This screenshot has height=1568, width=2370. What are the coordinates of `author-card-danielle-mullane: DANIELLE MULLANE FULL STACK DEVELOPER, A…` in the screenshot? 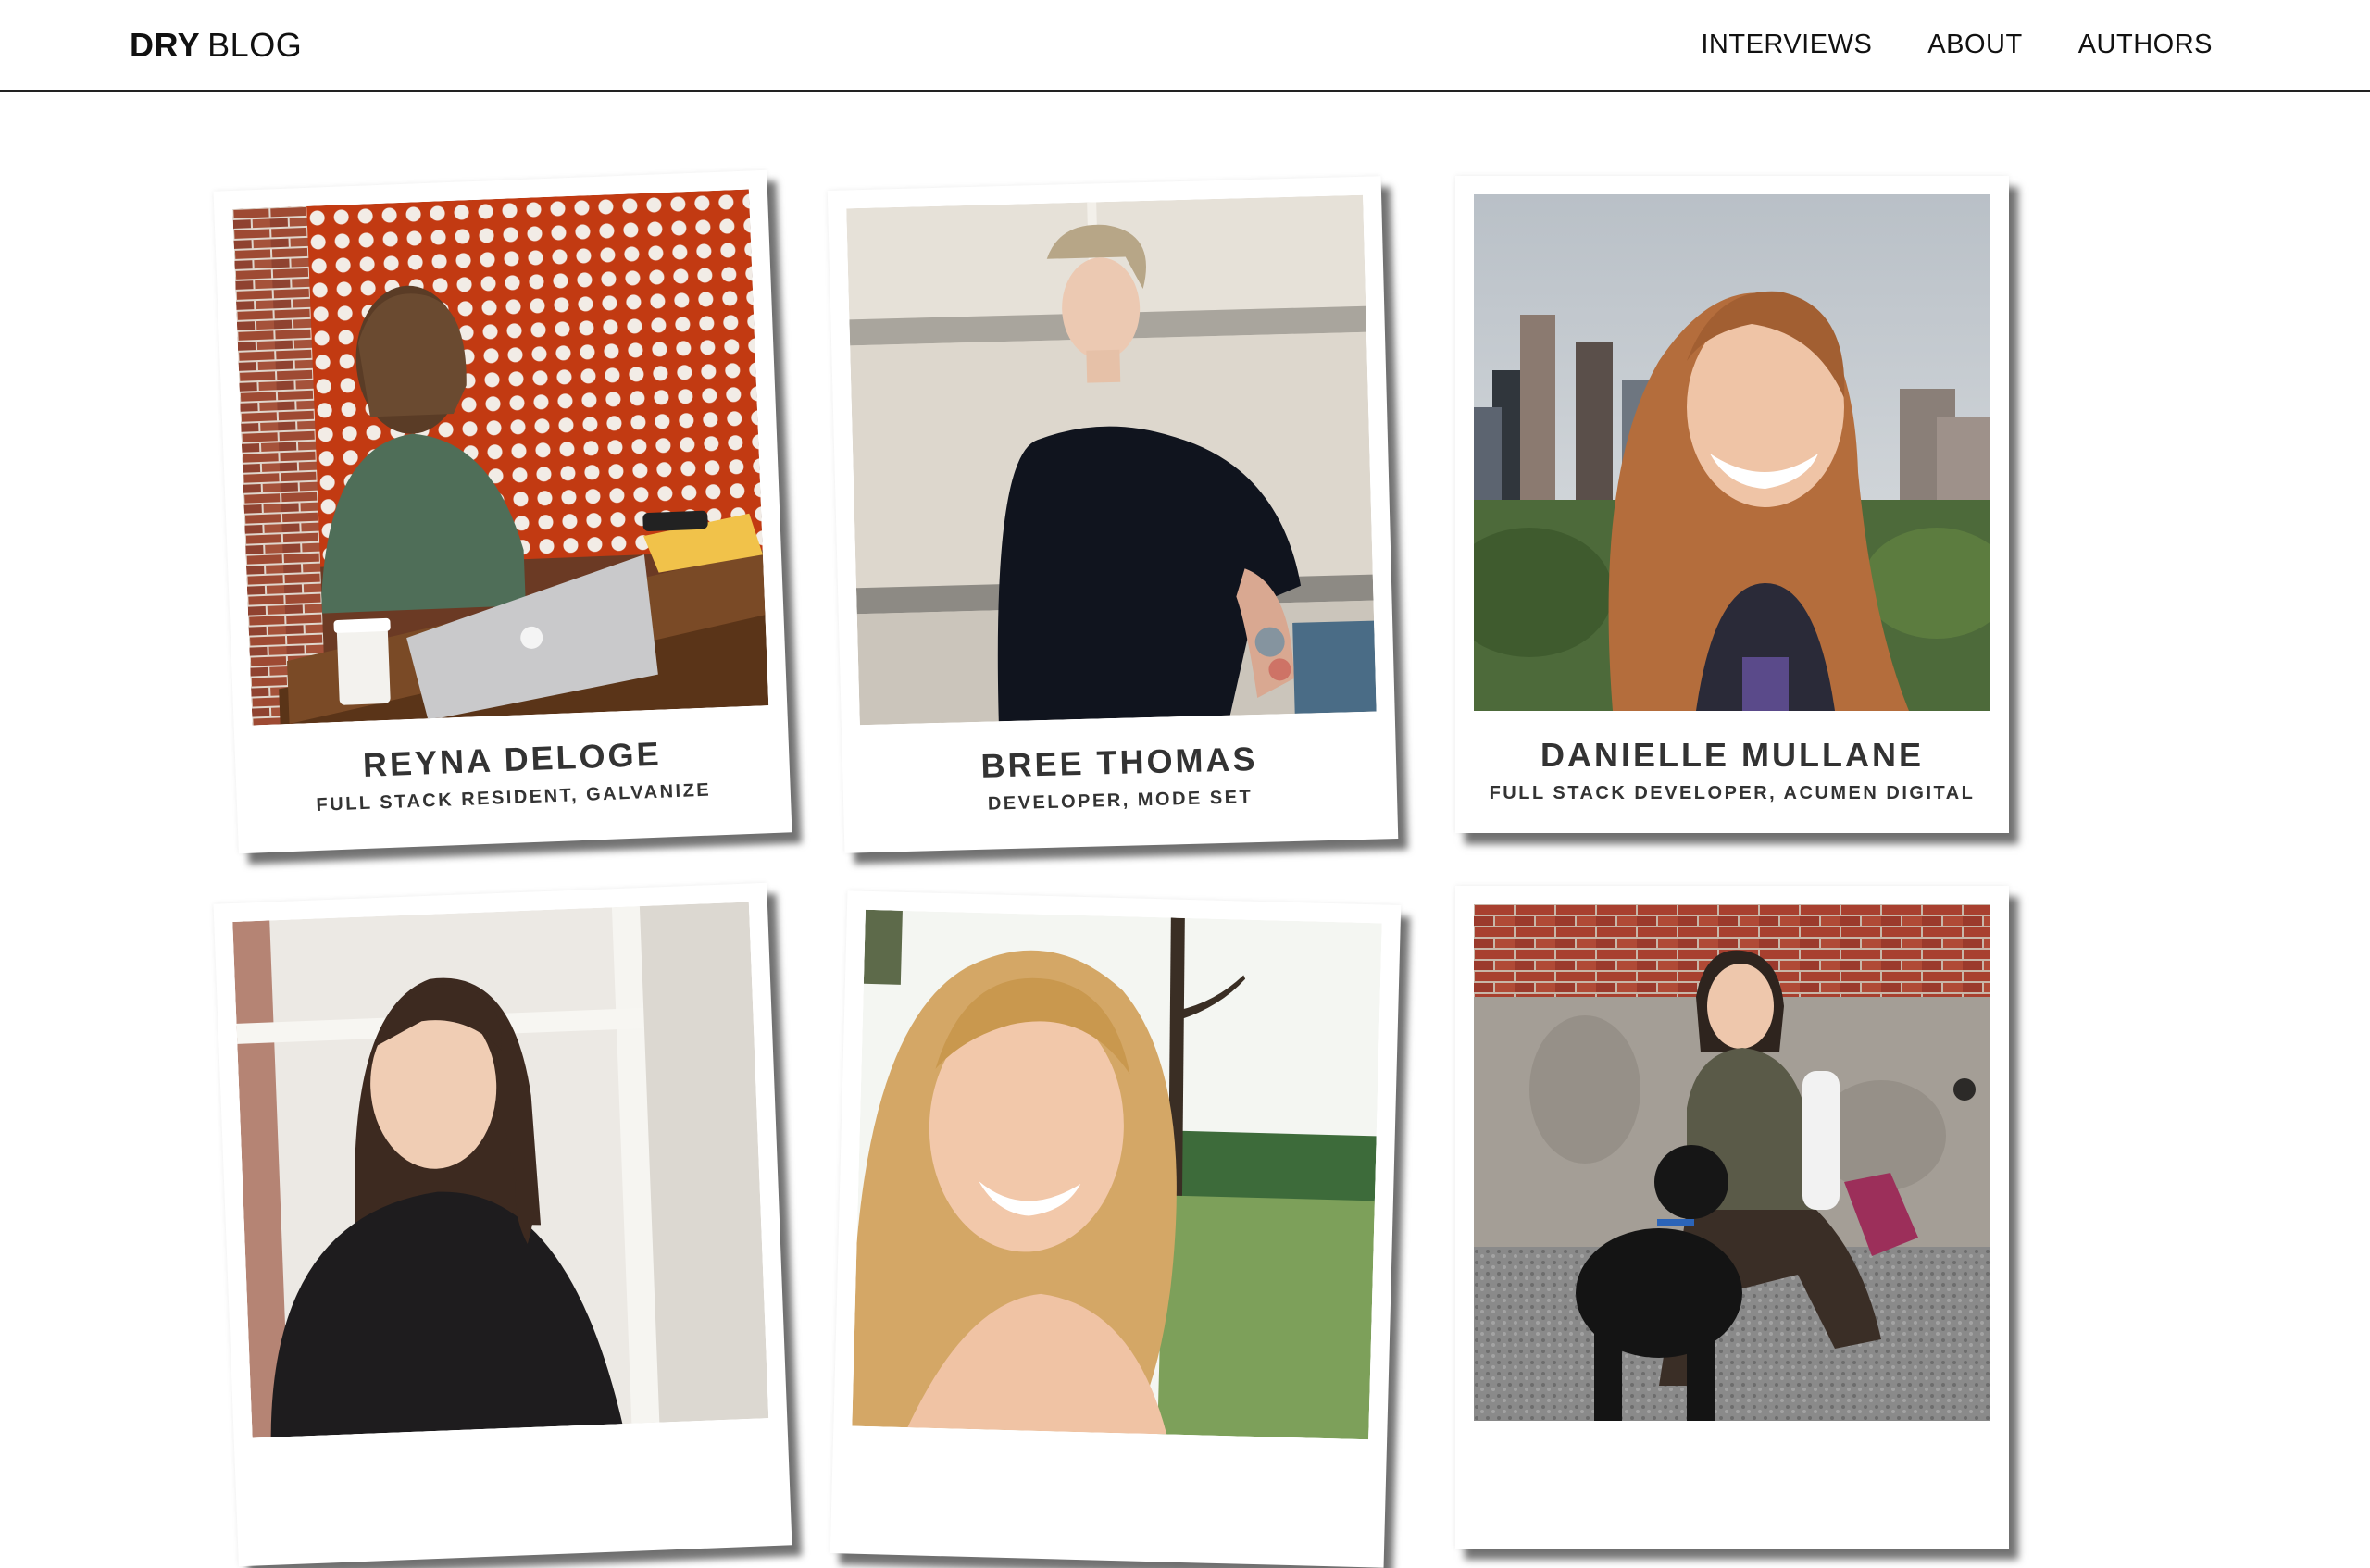 It's located at (1732, 504).